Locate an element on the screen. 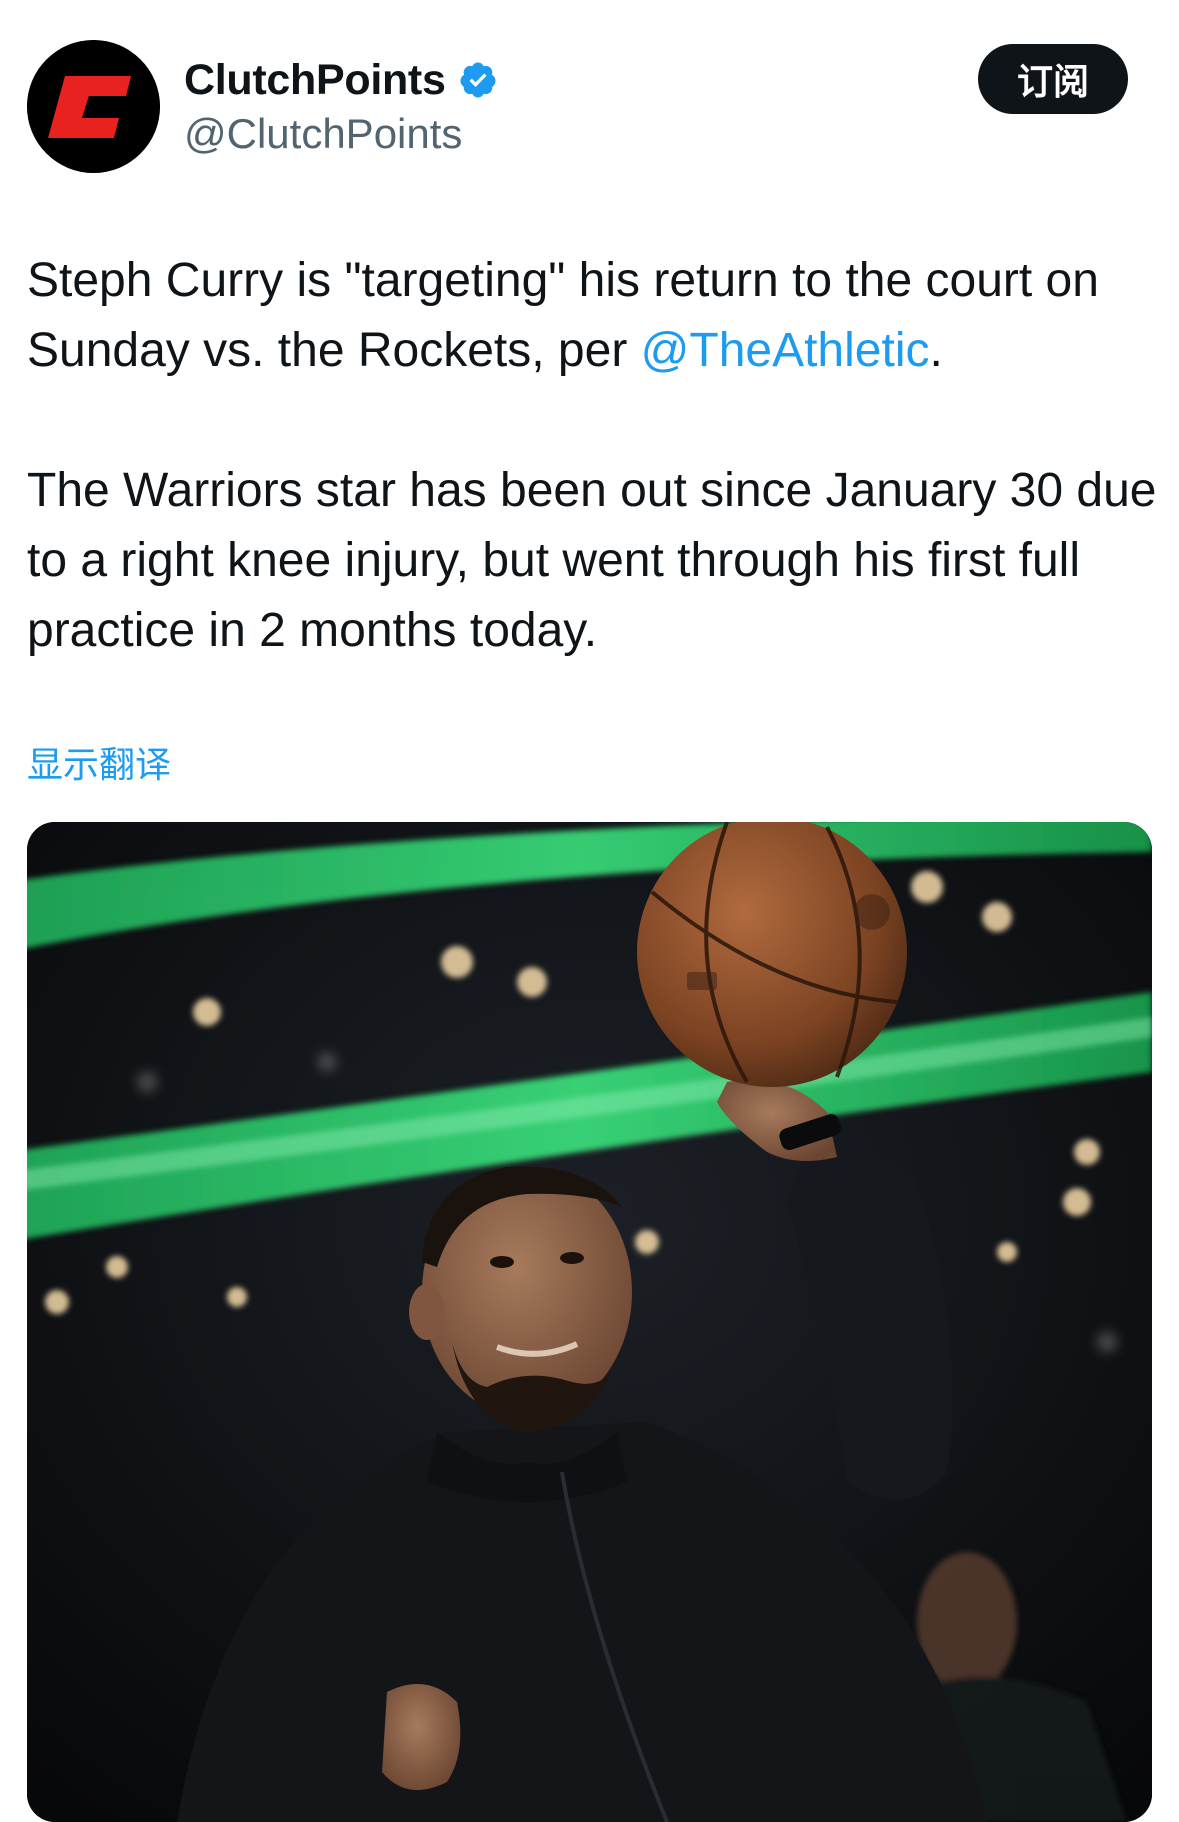  author-display-name: ClutchPoints is located at coordinates (315, 80).